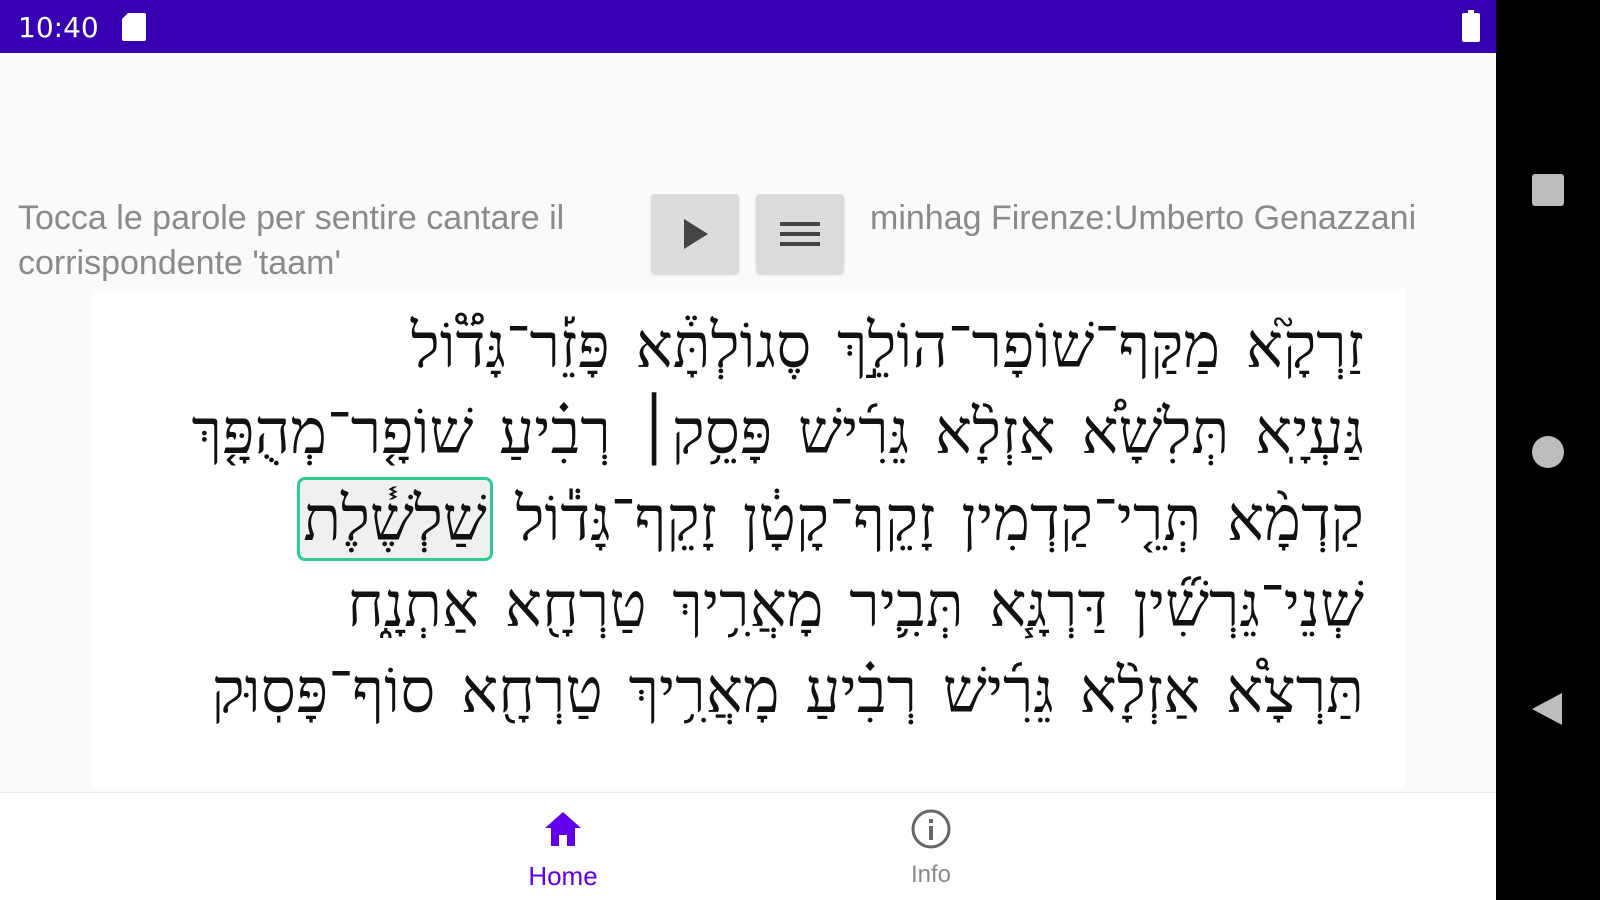 The image size is (1600, 900). I want to click on taam-word: תַּרְצָ֩א, so click(1295, 691).